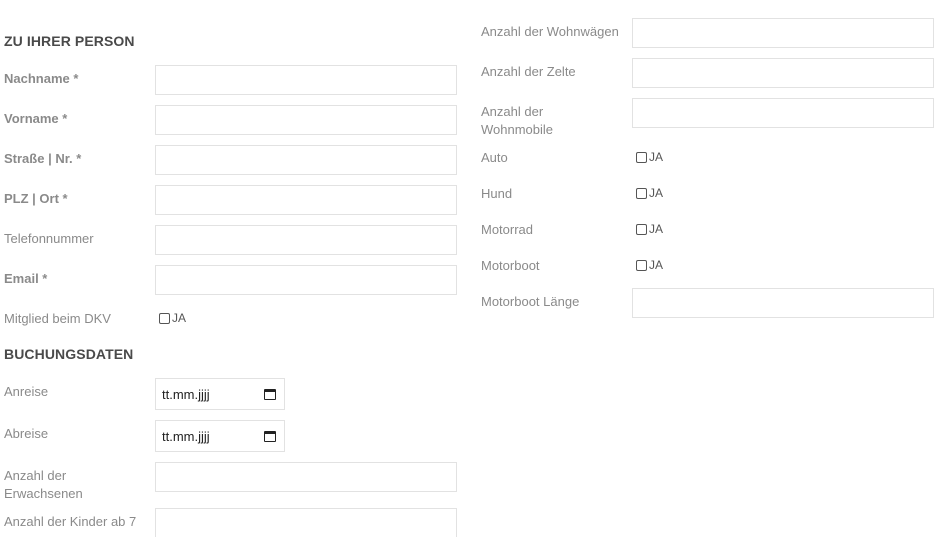 The image size is (945, 537). I want to click on motorboot-checkbox: JA, so click(649, 265).